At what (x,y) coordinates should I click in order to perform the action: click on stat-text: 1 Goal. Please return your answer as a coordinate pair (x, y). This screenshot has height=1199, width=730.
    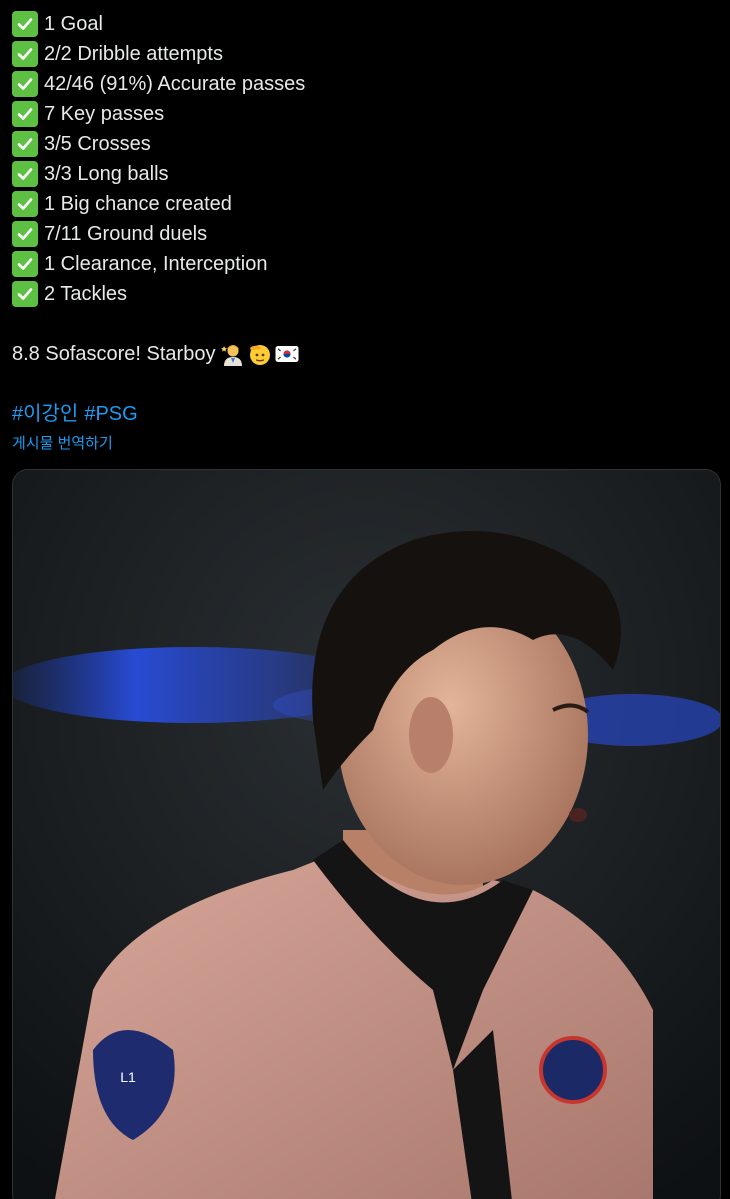
    Looking at the image, I should click on (73, 24).